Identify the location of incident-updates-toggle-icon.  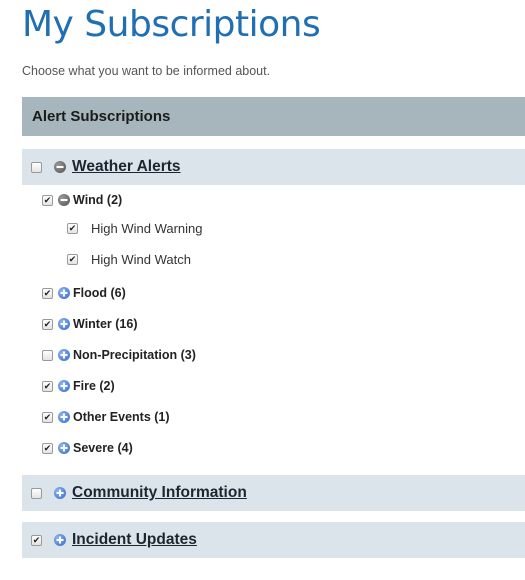
(60, 540).